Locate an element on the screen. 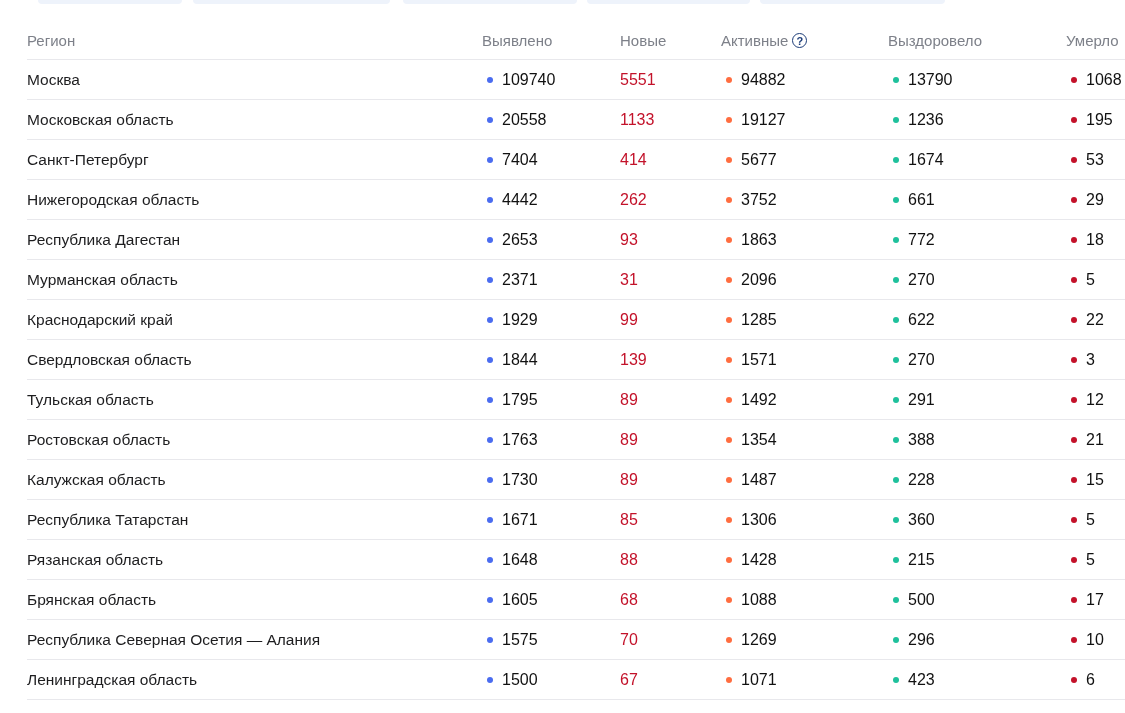 The width and height of the screenshot is (1125, 713). table-cell: 7404 is located at coordinates (520, 159).